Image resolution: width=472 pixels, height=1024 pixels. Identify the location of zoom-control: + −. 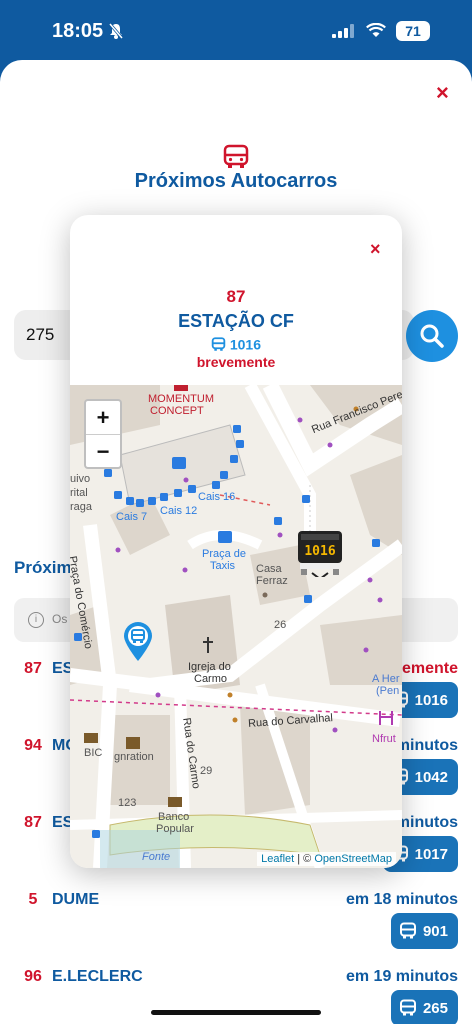
(103, 434).